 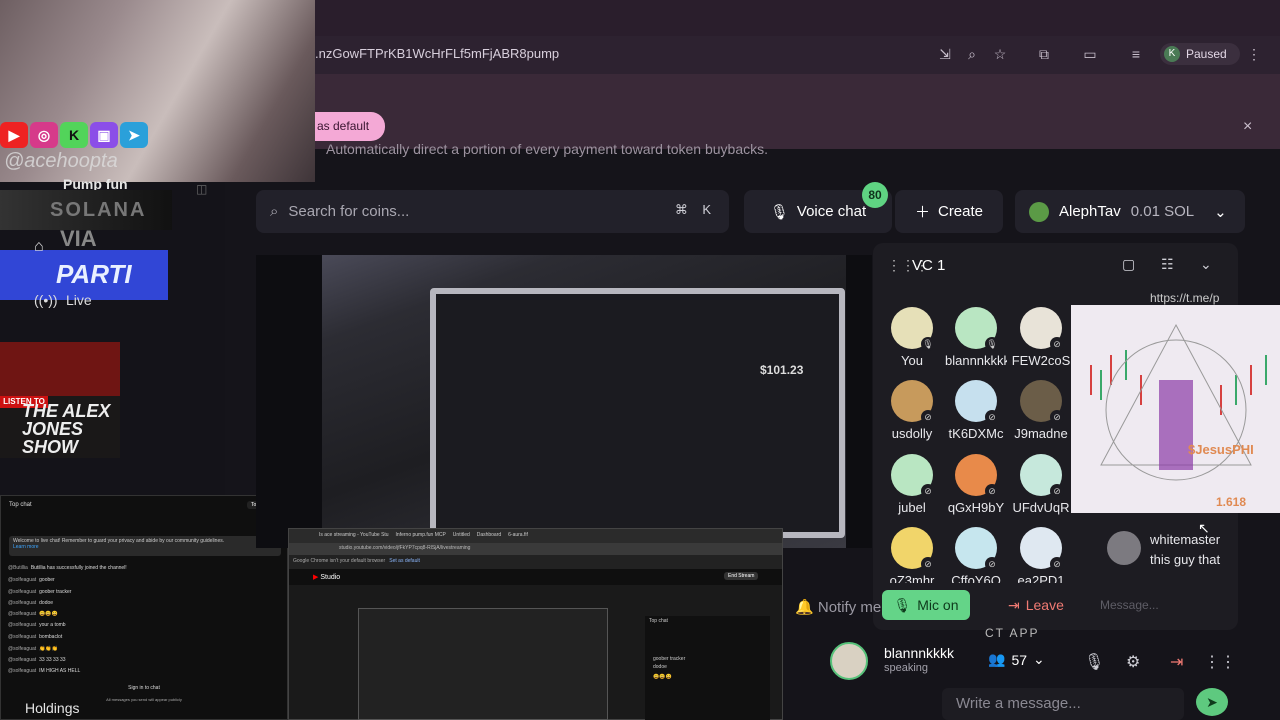 What do you see at coordinates (949, 211) in the screenshot?
I see `create-button: ＋ Create` at bounding box center [949, 211].